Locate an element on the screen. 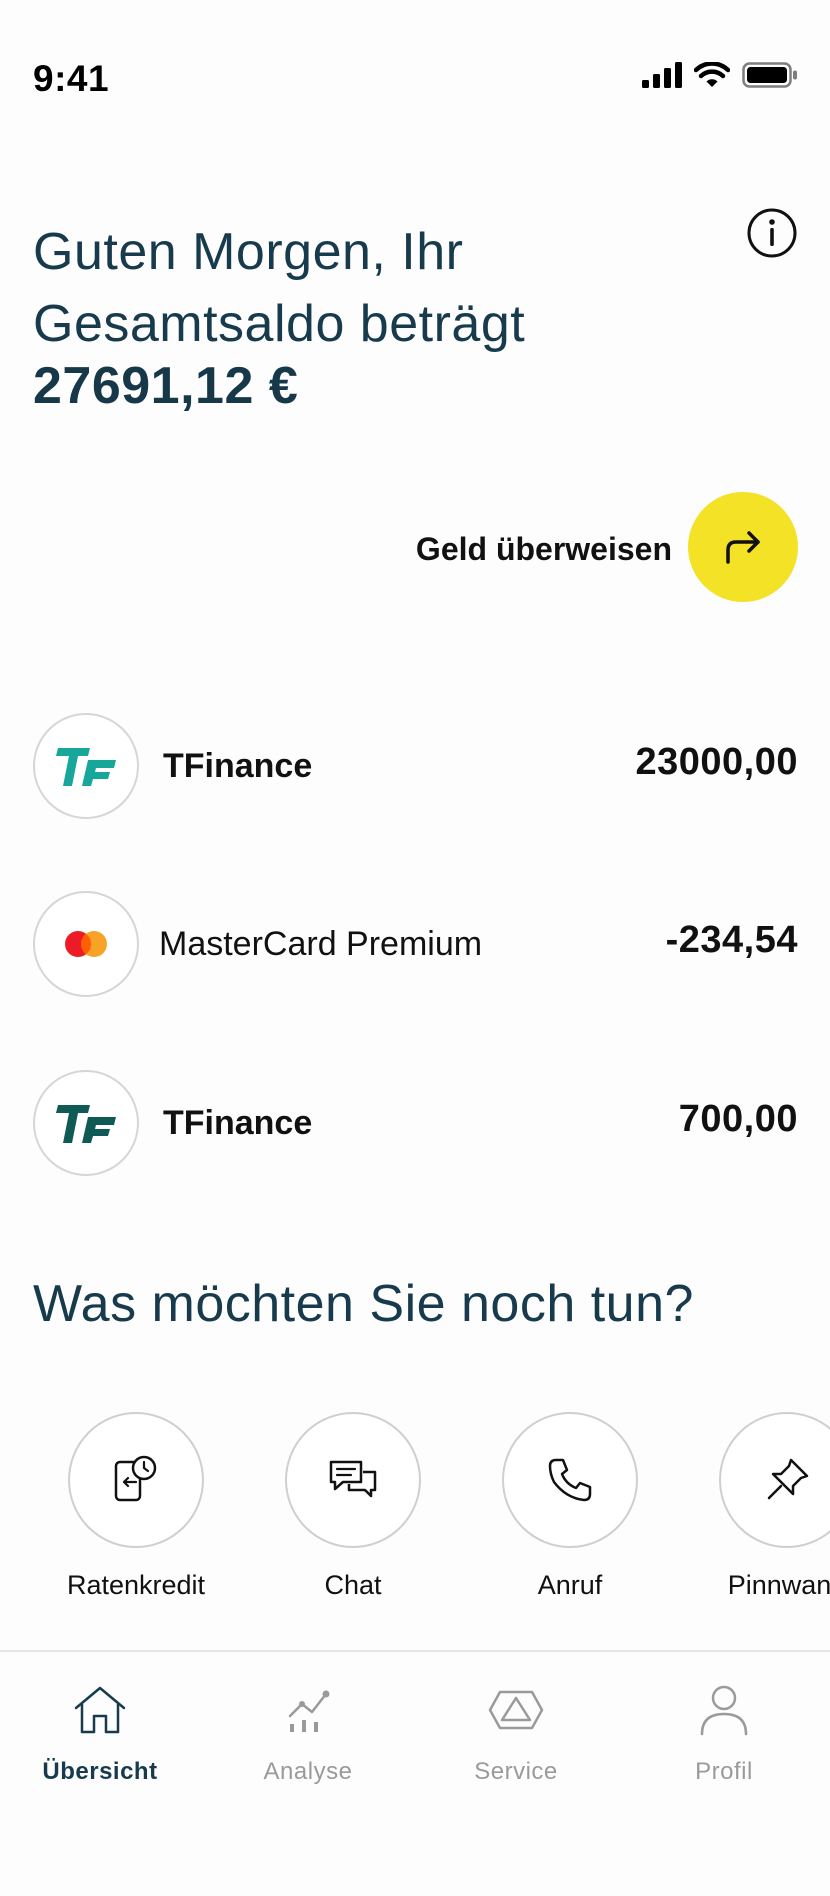  nav-label: Service is located at coordinates (516, 1771).